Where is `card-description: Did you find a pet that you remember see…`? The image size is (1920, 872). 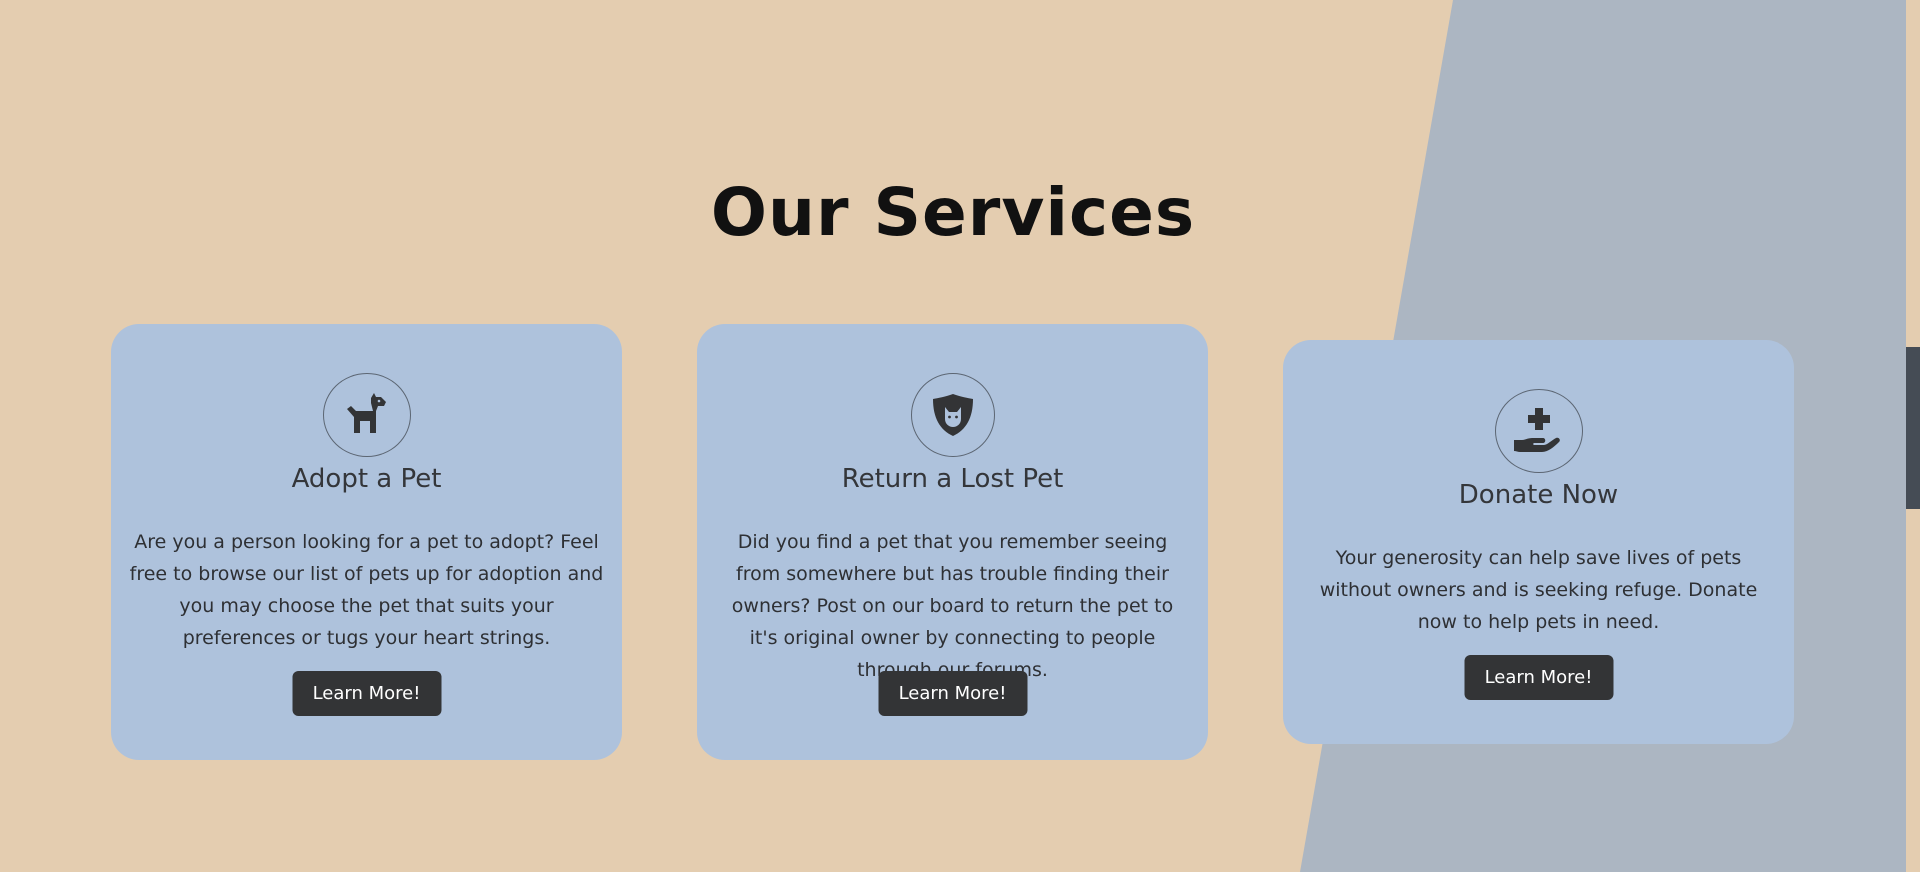 card-description: Did you find a pet that you remember see… is located at coordinates (952, 606).